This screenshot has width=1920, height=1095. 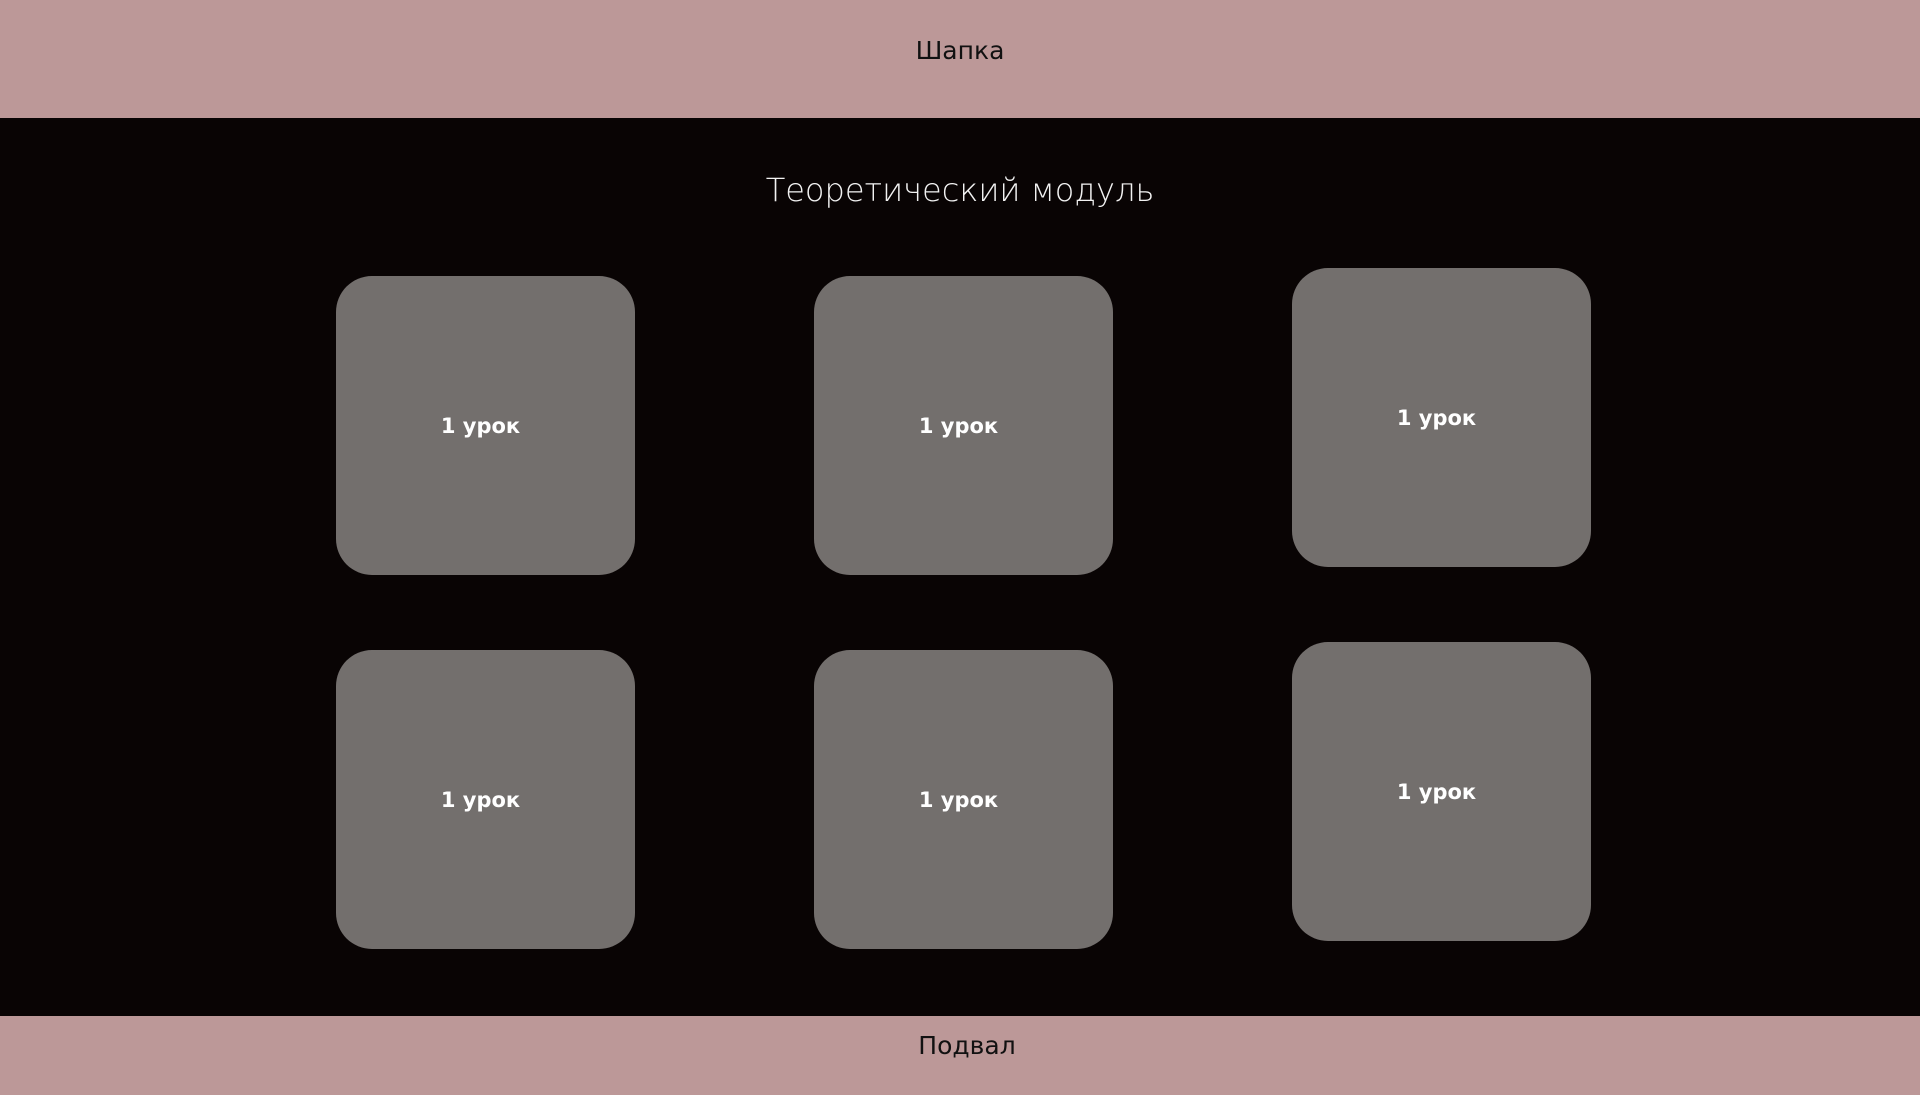 What do you see at coordinates (967, 1045) in the screenshot?
I see `footer-label: Подвал` at bounding box center [967, 1045].